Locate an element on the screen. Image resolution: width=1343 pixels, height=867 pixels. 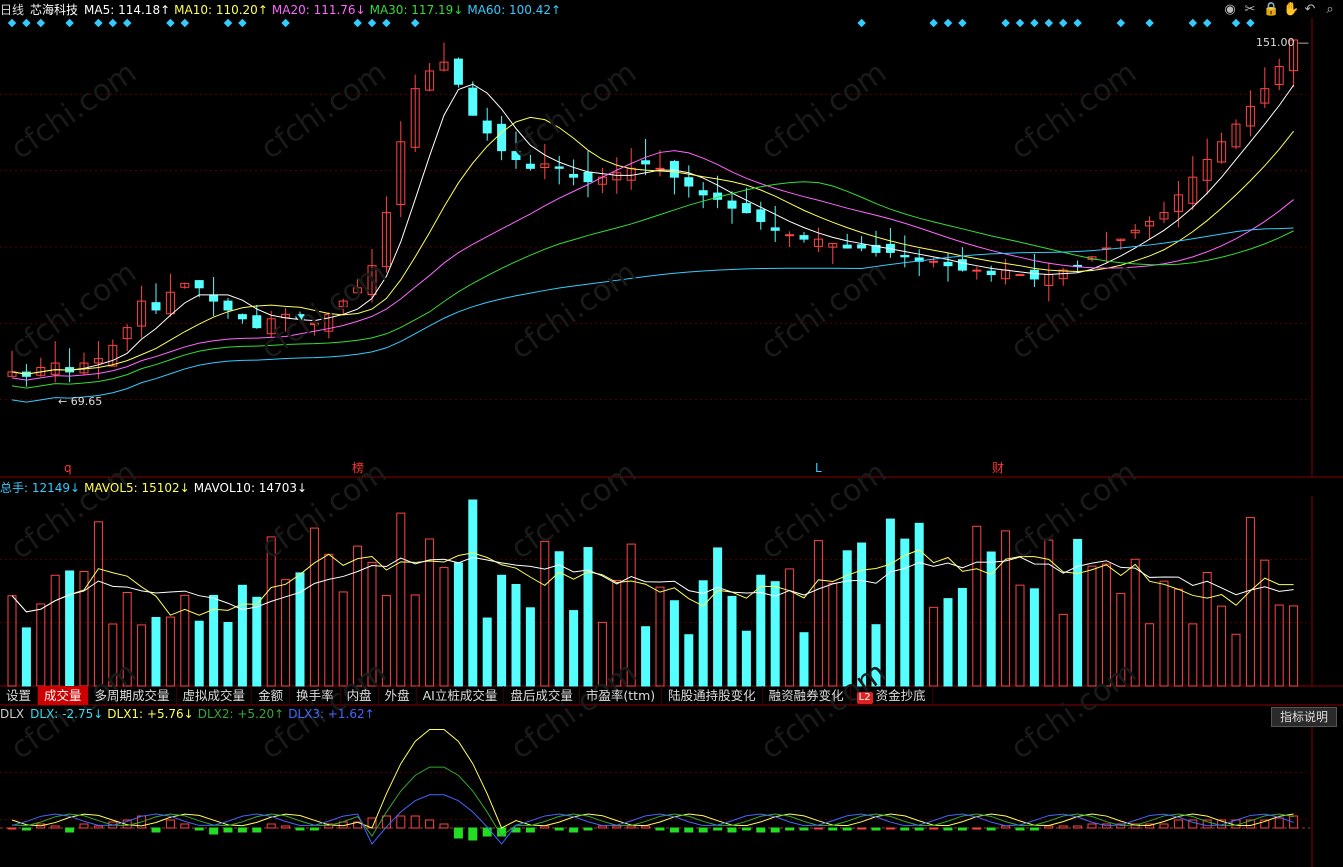
tab-label: 换手率 is located at coordinates (315, 695).